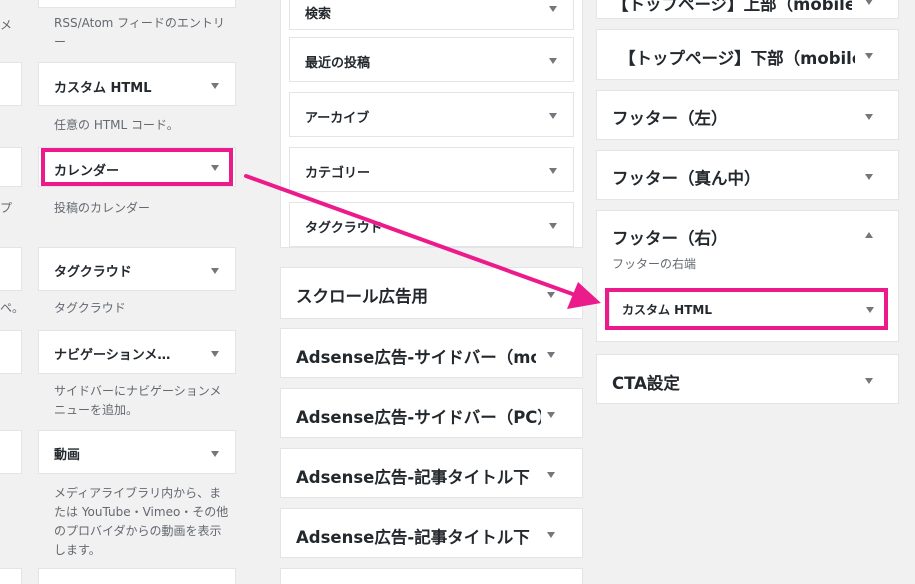 The height and width of the screenshot is (584, 915). I want to click on sidebar-adsense-pc: Adsense広告-サイドバー（PC）, so click(431, 413).